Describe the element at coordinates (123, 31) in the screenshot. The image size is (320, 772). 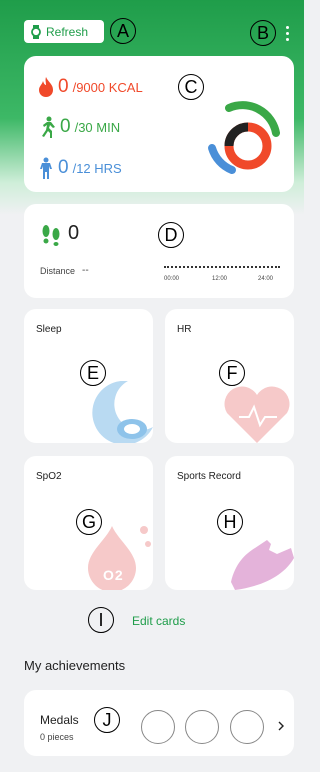
I see `annotation-marker: A` at that location.